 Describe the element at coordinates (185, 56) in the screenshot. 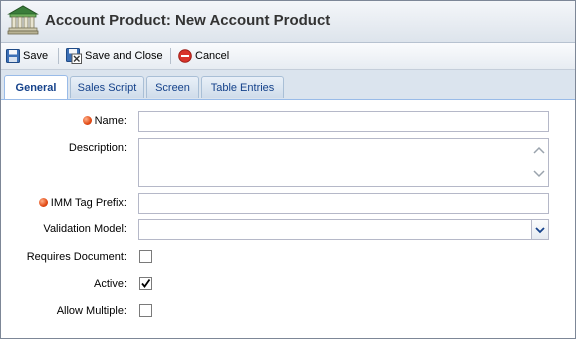

I see `cancel-icon` at that location.